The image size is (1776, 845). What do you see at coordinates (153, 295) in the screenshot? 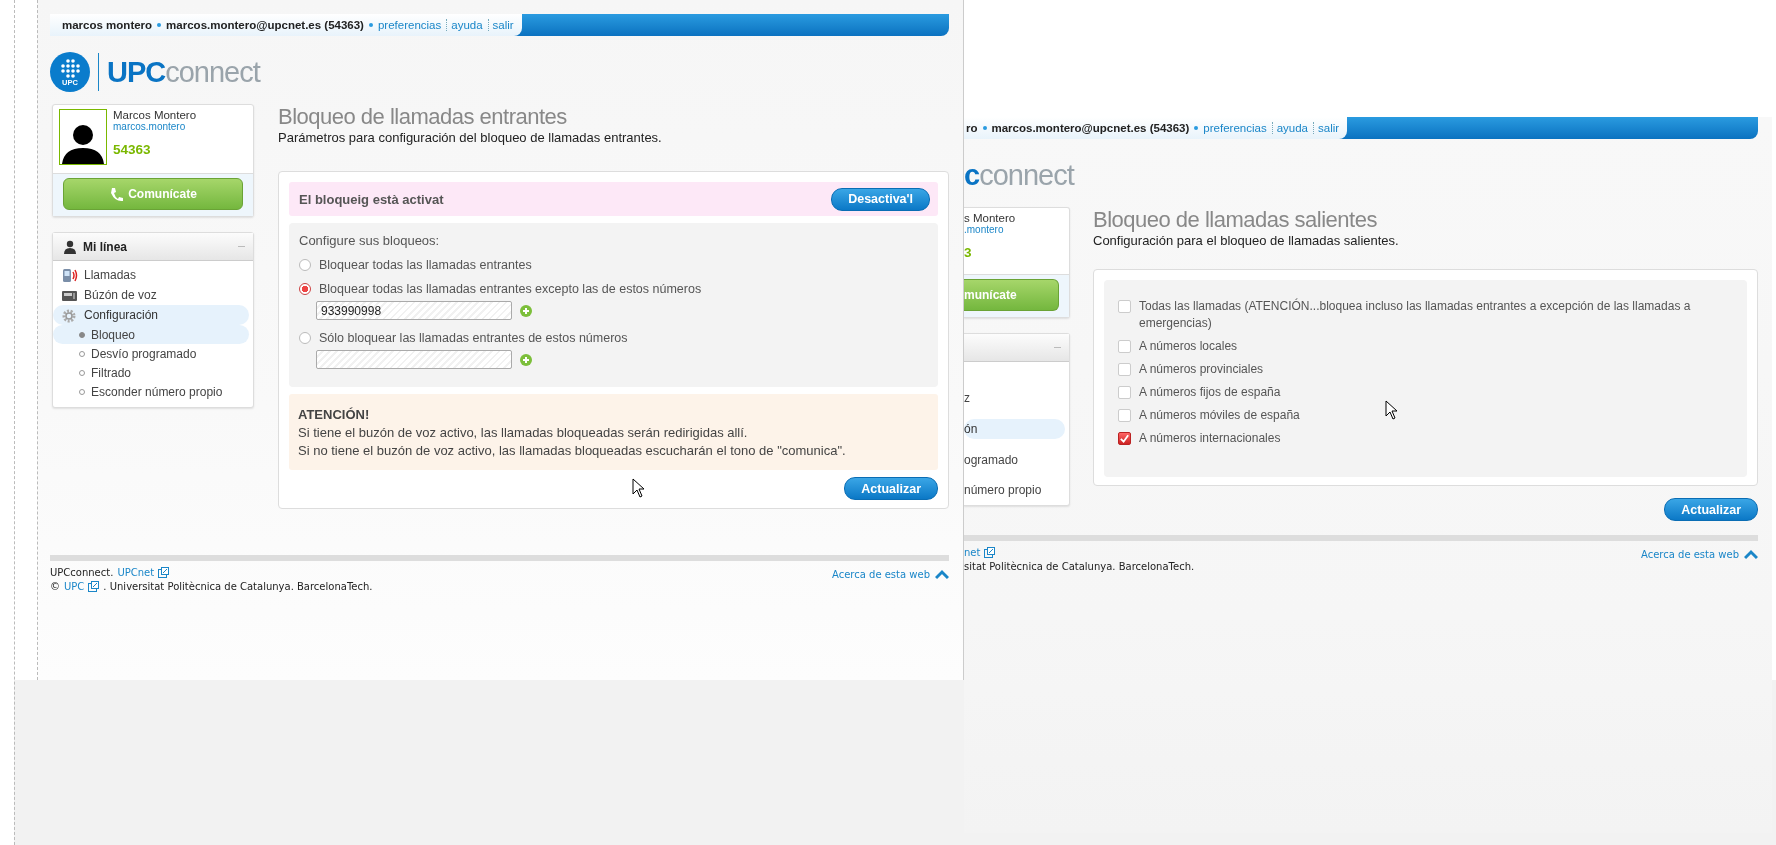
I see `nav-item: Búzón de voz` at bounding box center [153, 295].